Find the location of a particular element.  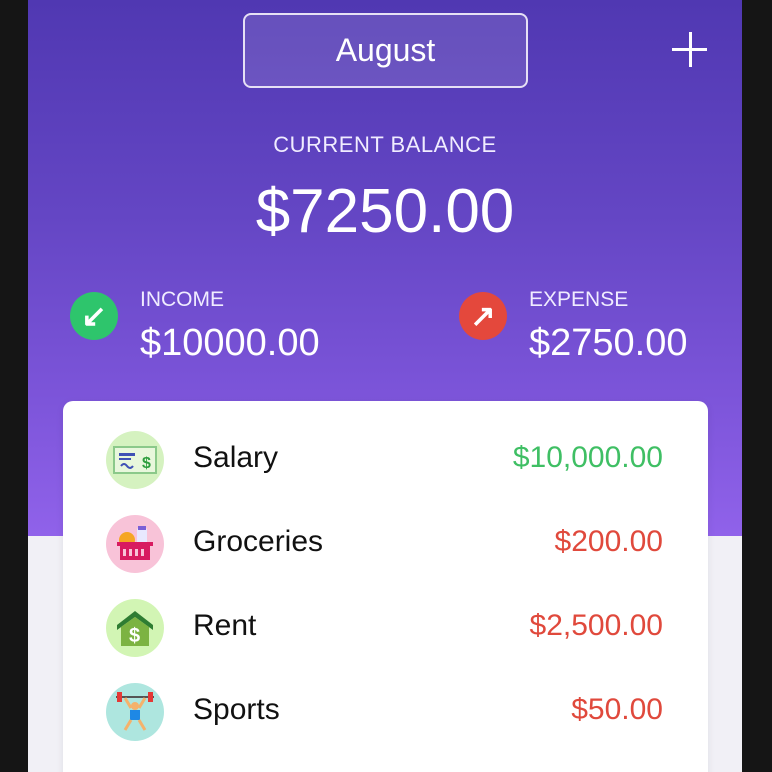

transaction-amount: $2,500.00 is located at coordinates (596, 625).